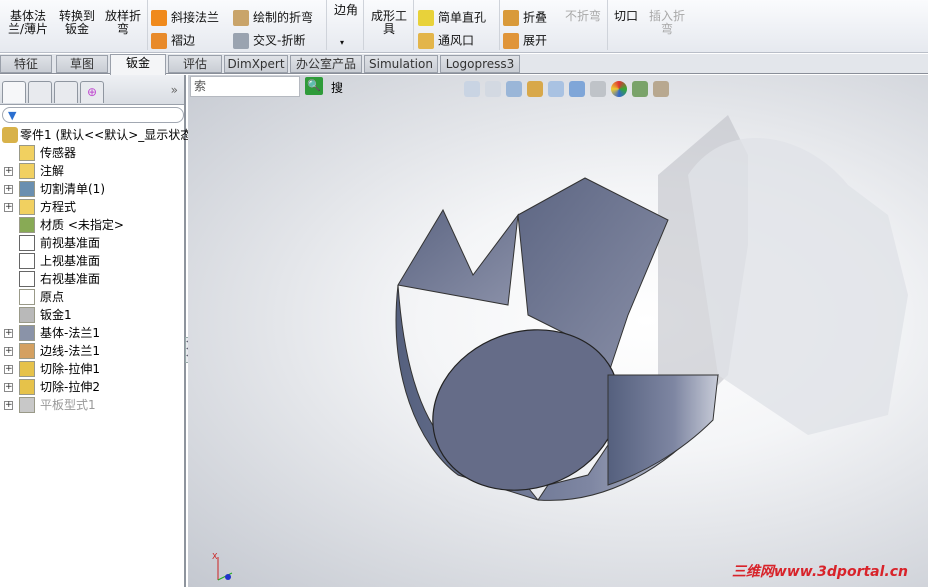 This screenshot has height=587, width=928. I want to click on tab-5: 办公室产品, so click(326, 64).